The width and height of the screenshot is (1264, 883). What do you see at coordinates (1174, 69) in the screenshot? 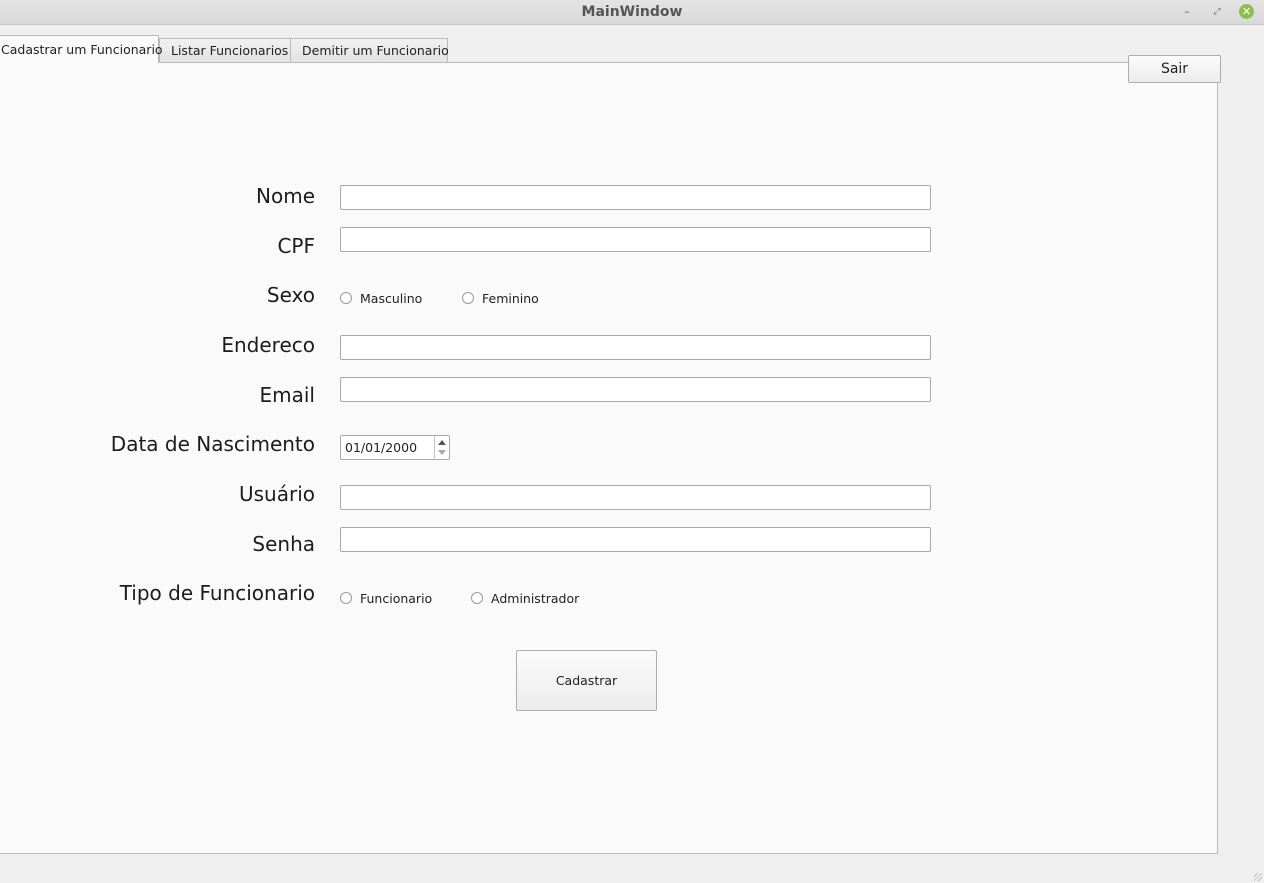
I see `sair-button: Sair` at bounding box center [1174, 69].